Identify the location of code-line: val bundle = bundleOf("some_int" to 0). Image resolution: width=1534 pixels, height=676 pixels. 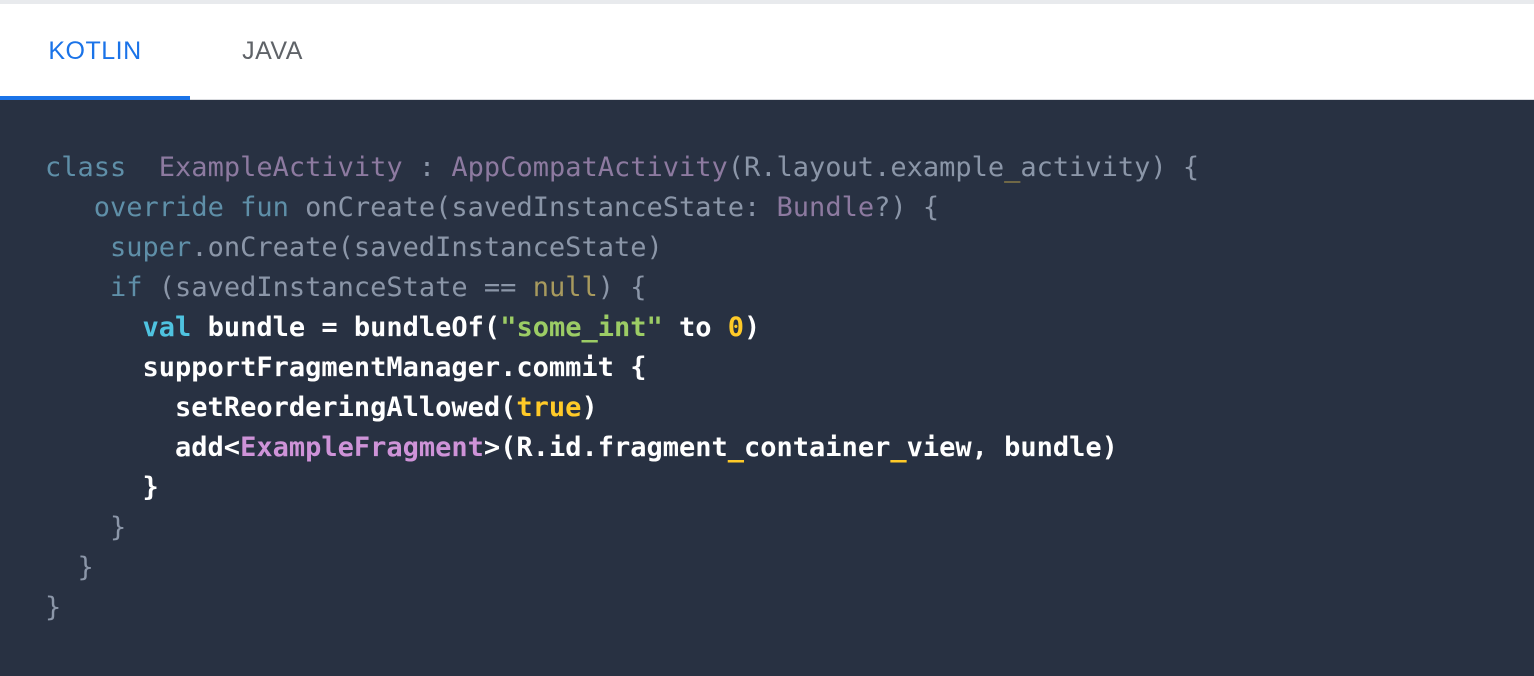
(622, 328).